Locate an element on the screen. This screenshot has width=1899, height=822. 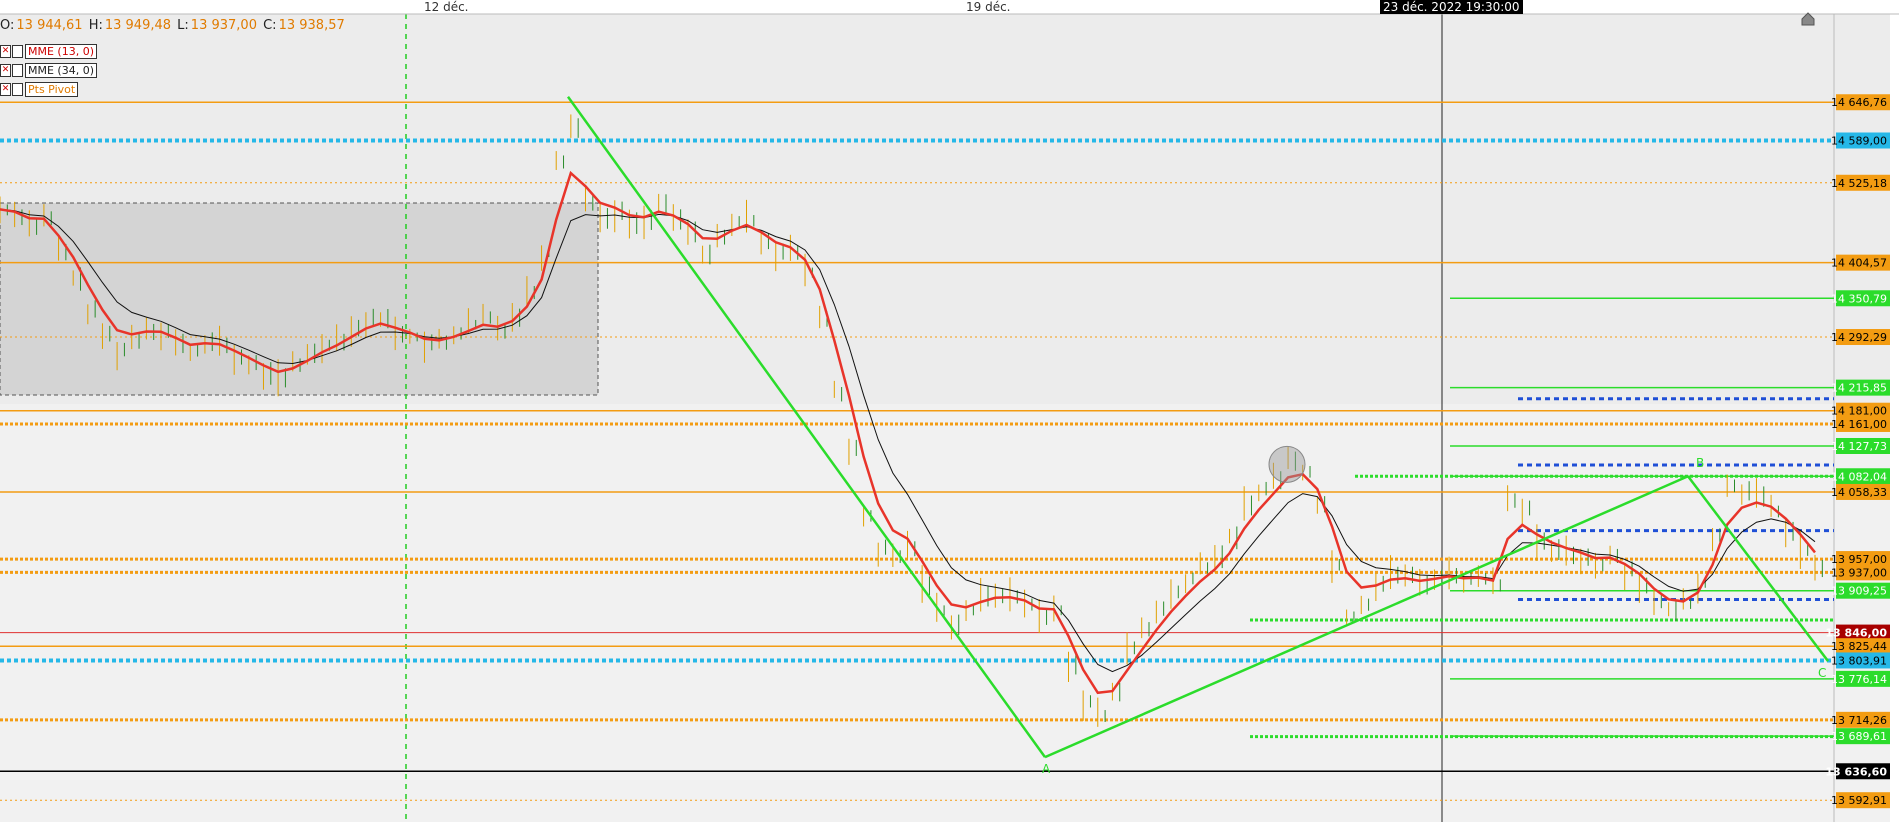
low-value: 13 937,00 is located at coordinates (223, 25).